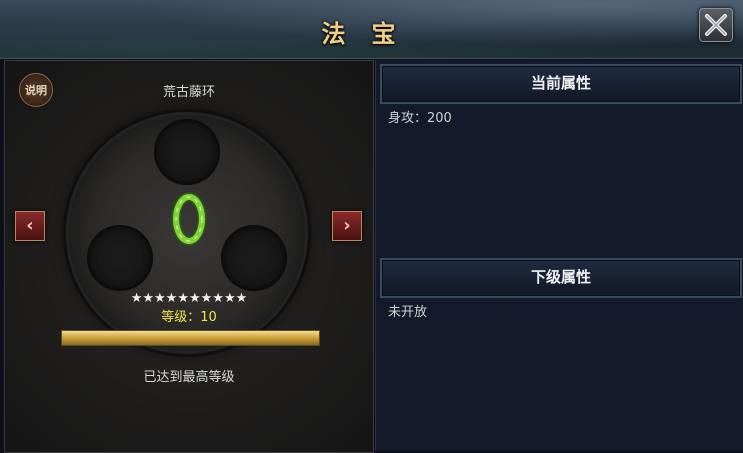 This screenshot has width=743, height=453. I want to click on close-button, so click(716, 25).